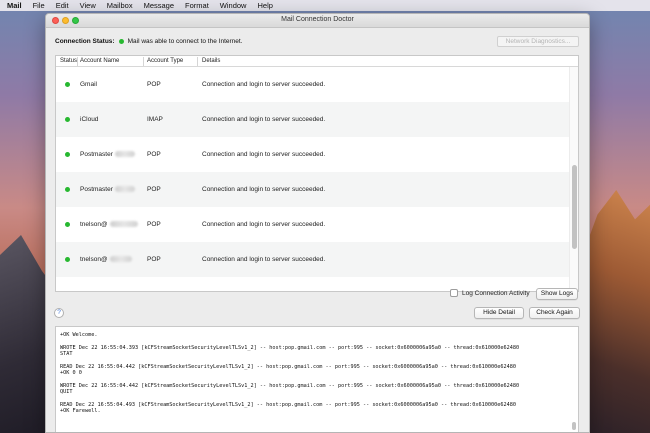  I want to click on log-line: +OK Welcome., so click(79, 335).